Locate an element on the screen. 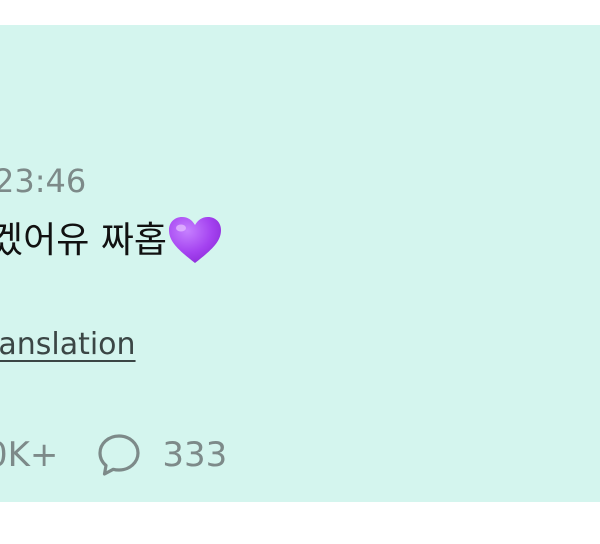 The width and height of the screenshot is (600, 544). post-timestamp: 23:46 is located at coordinates (43, 181).